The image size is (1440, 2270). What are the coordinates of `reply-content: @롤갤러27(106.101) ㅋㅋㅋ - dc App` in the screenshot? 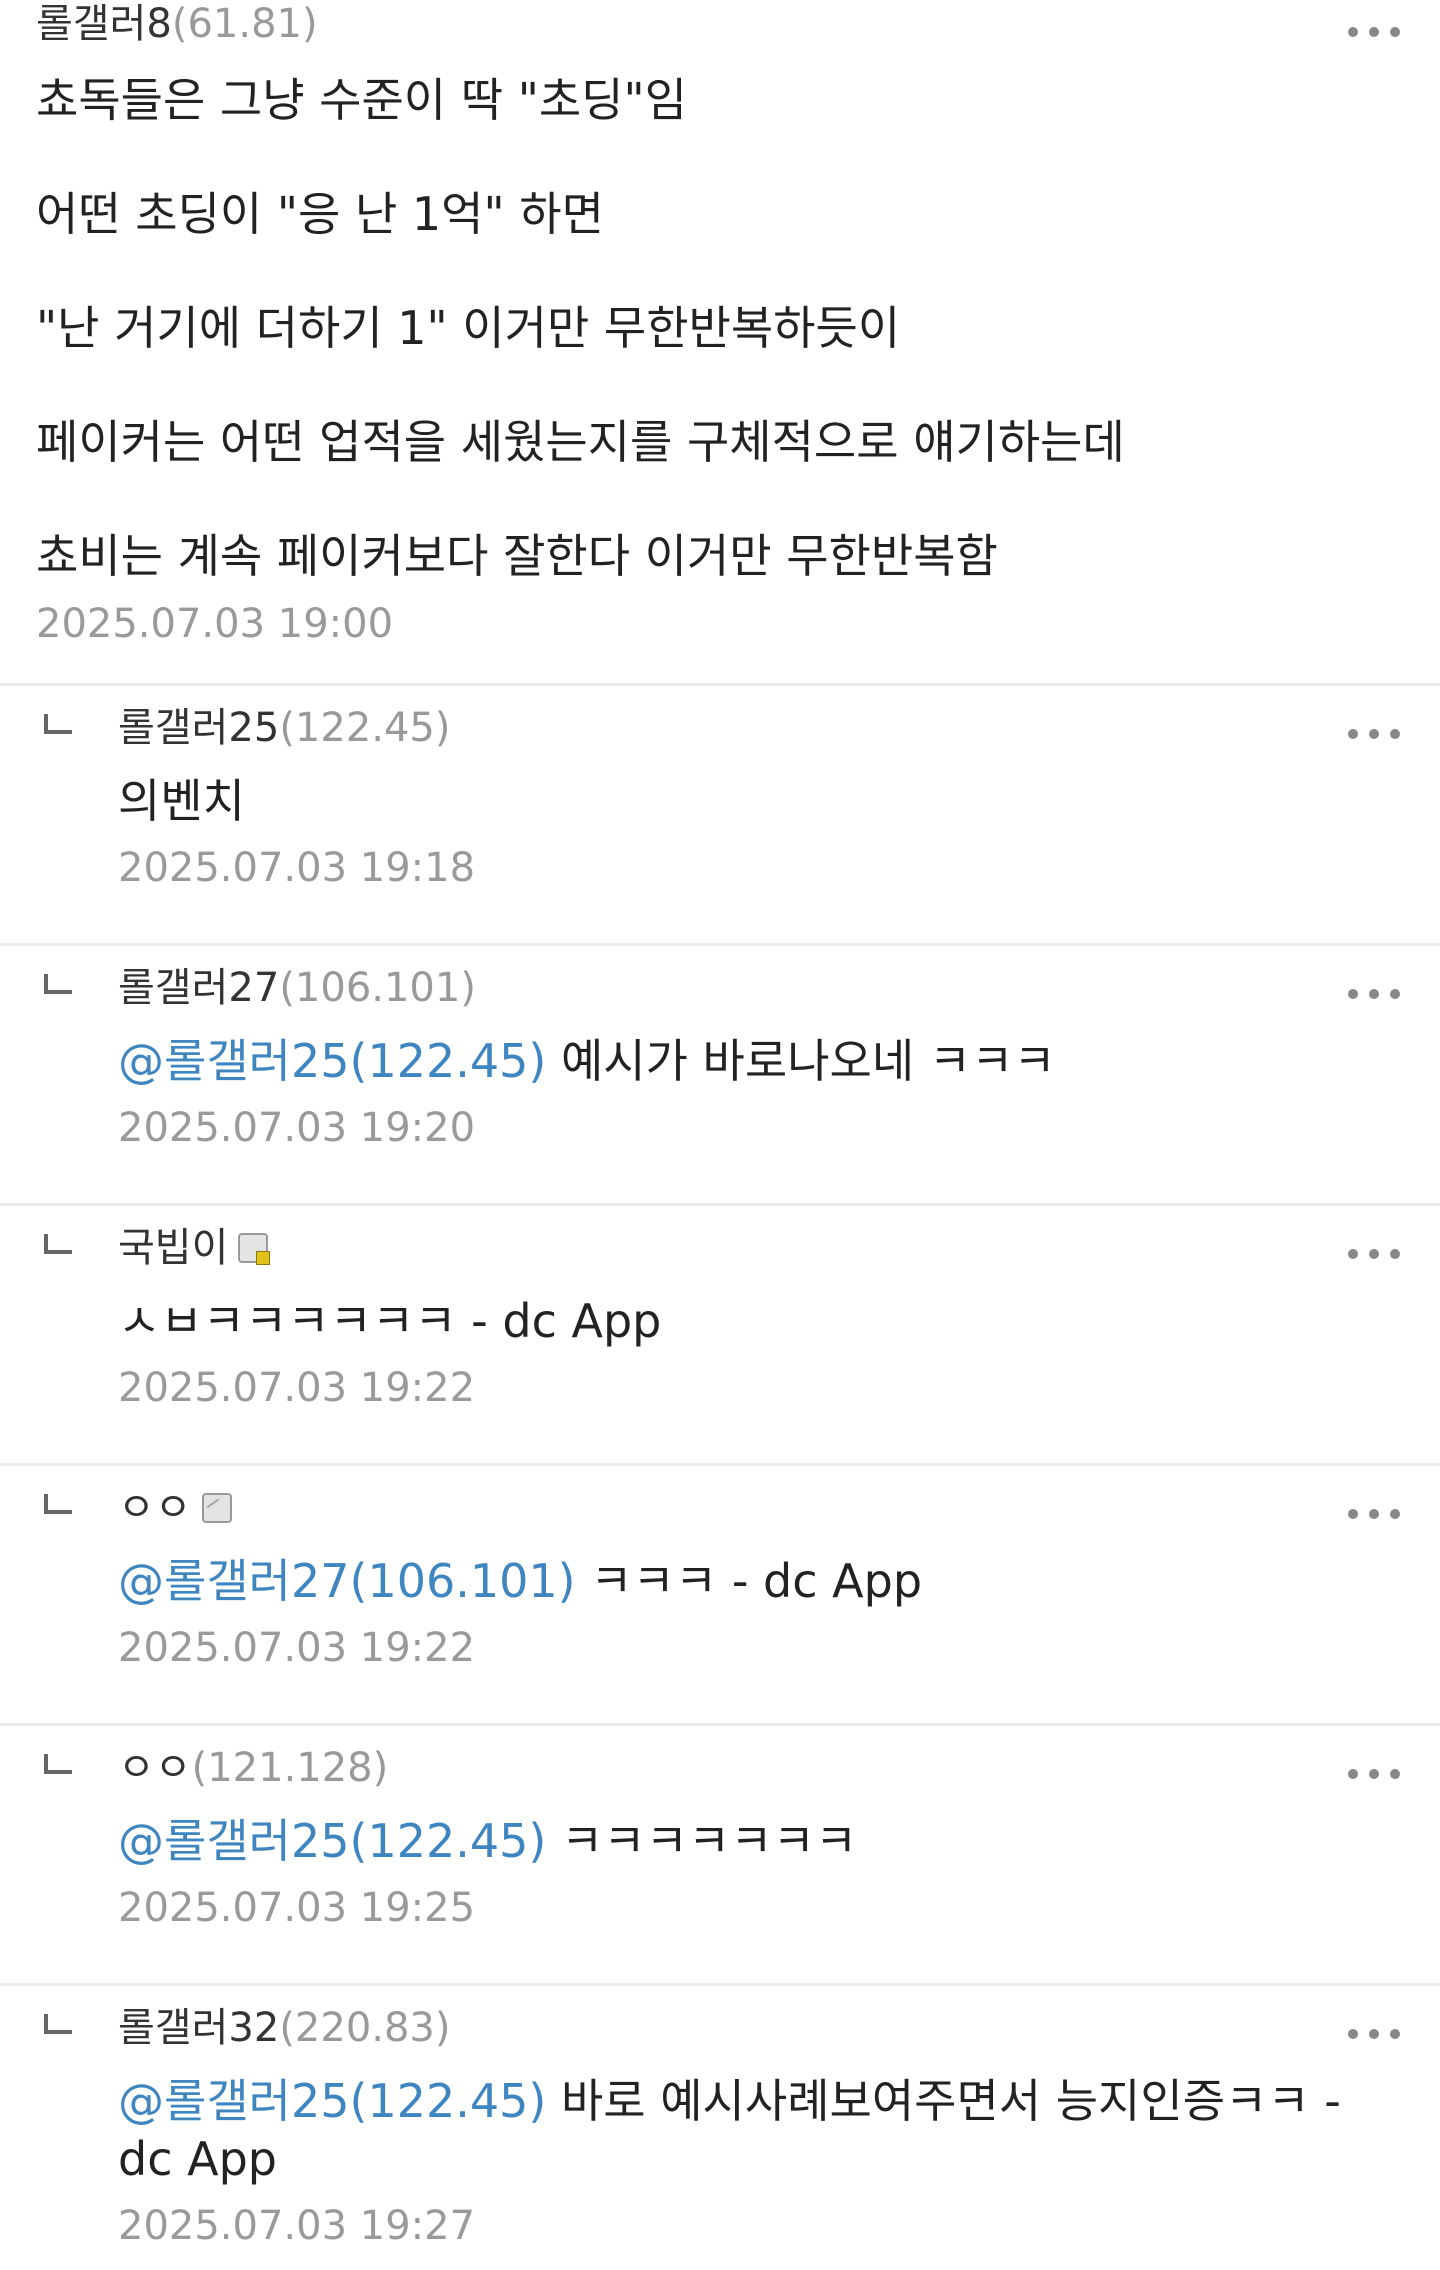 It's located at (739, 1581).